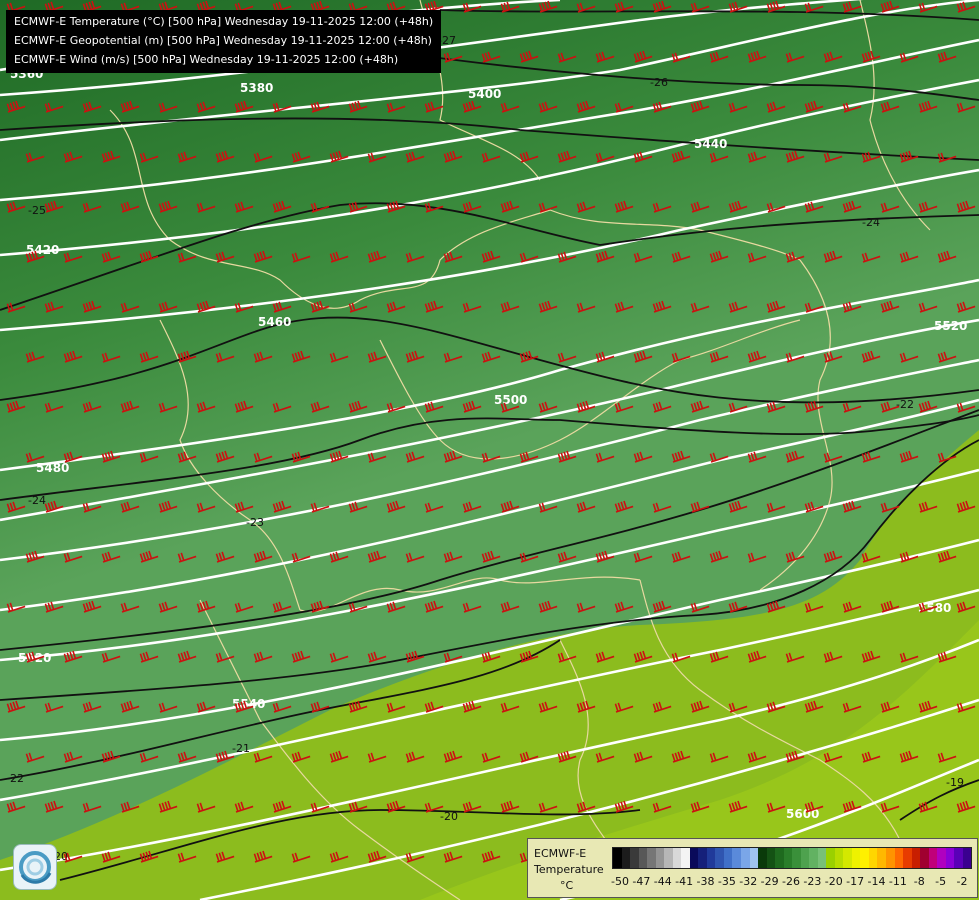 Image resolution: width=979 pixels, height=900 pixels. I want to click on legend-title-line1: ECMWF-E, so click(560, 853).